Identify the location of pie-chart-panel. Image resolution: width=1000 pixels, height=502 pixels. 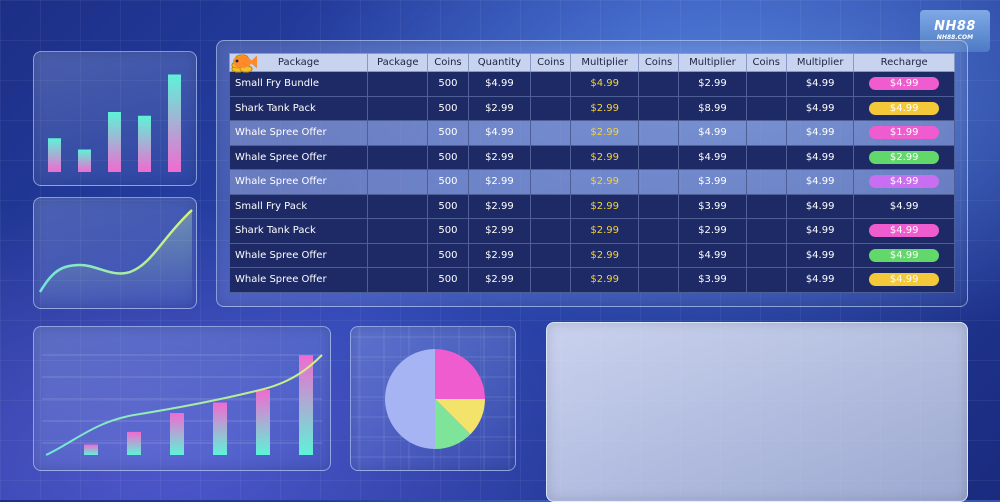
(433, 398).